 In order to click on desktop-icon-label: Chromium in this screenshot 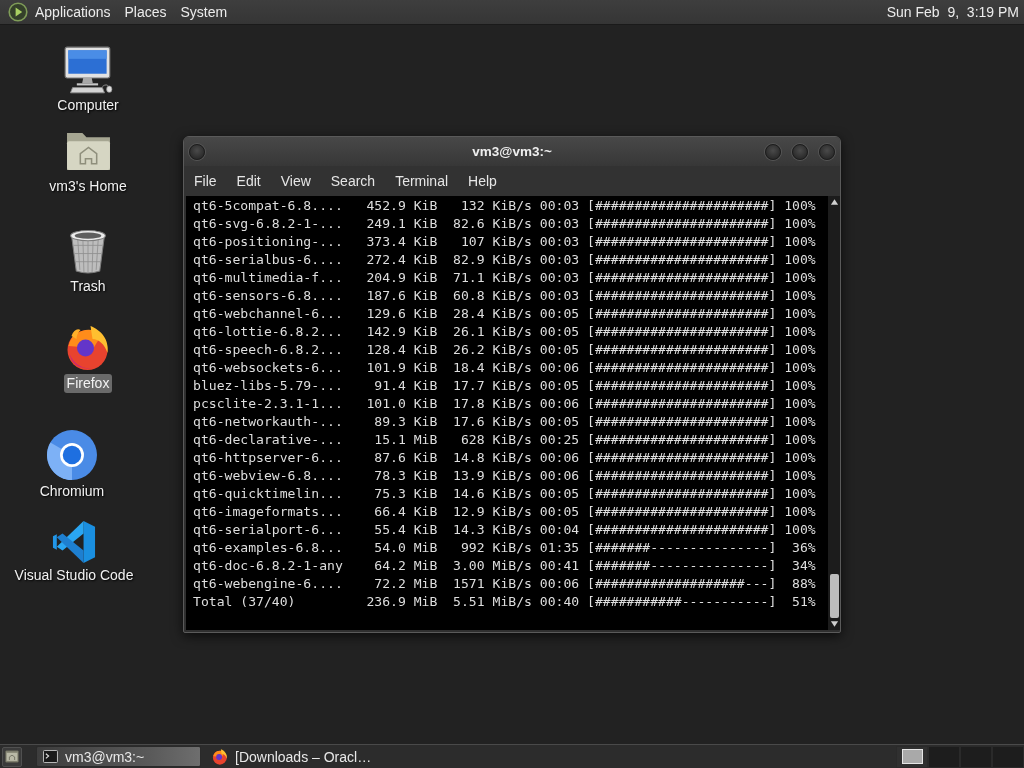, I will do `click(72, 491)`.